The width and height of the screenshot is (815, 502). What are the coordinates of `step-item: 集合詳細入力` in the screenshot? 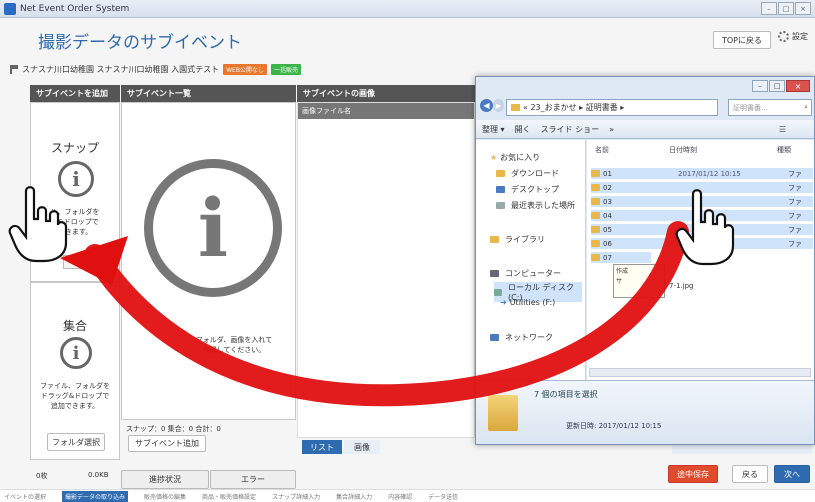 It's located at (354, 496).